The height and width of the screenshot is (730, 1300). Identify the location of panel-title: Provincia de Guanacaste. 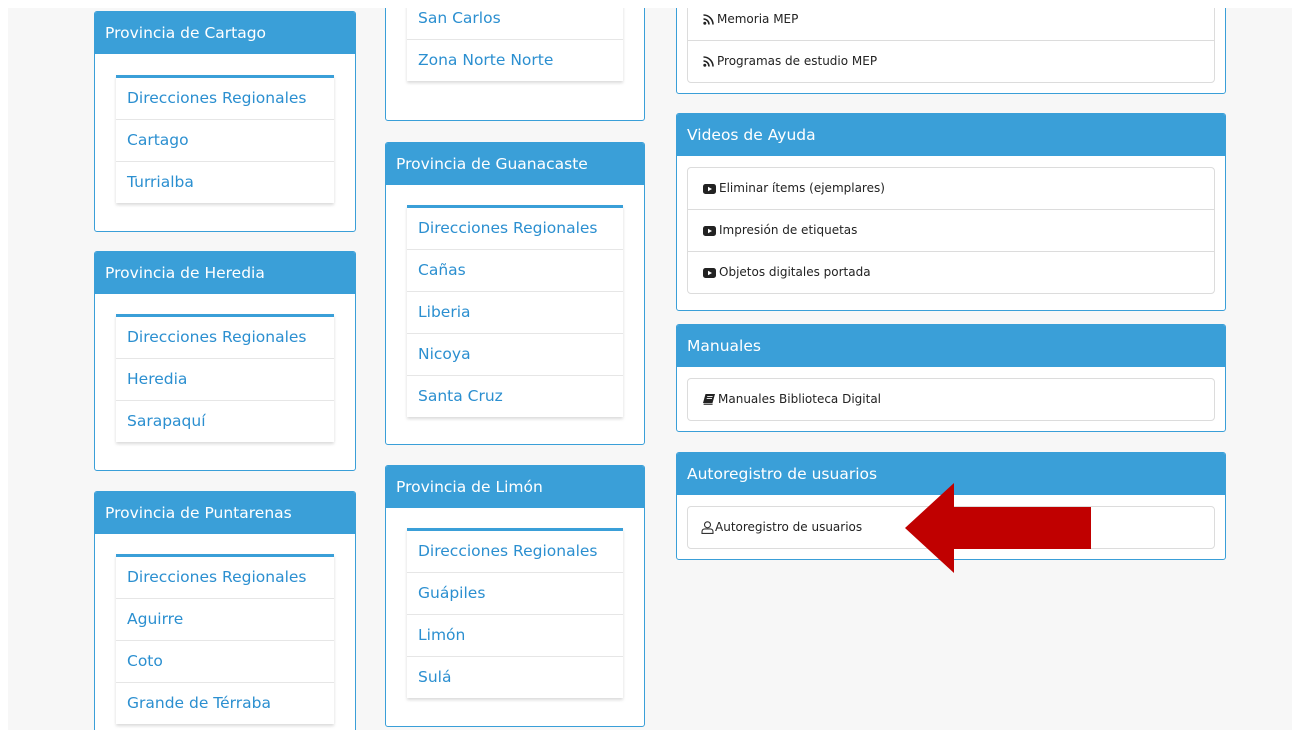
(515, 164).